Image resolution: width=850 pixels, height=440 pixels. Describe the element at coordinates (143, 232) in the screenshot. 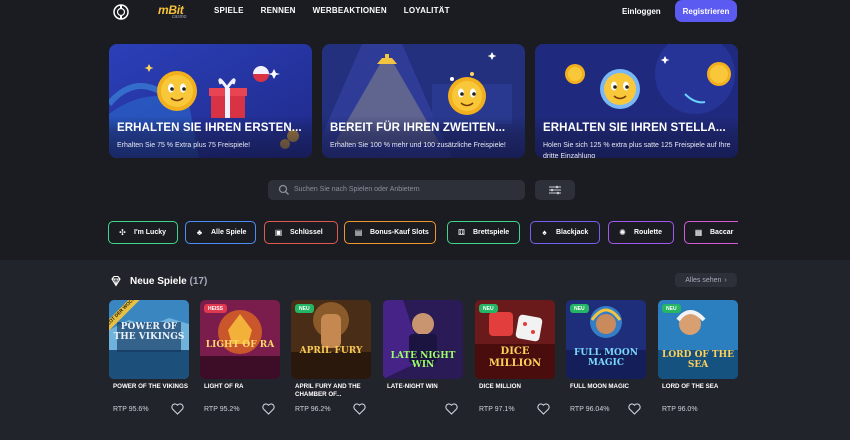

I see `category-im-lucky: ✣ I'm Lucky` at that location.